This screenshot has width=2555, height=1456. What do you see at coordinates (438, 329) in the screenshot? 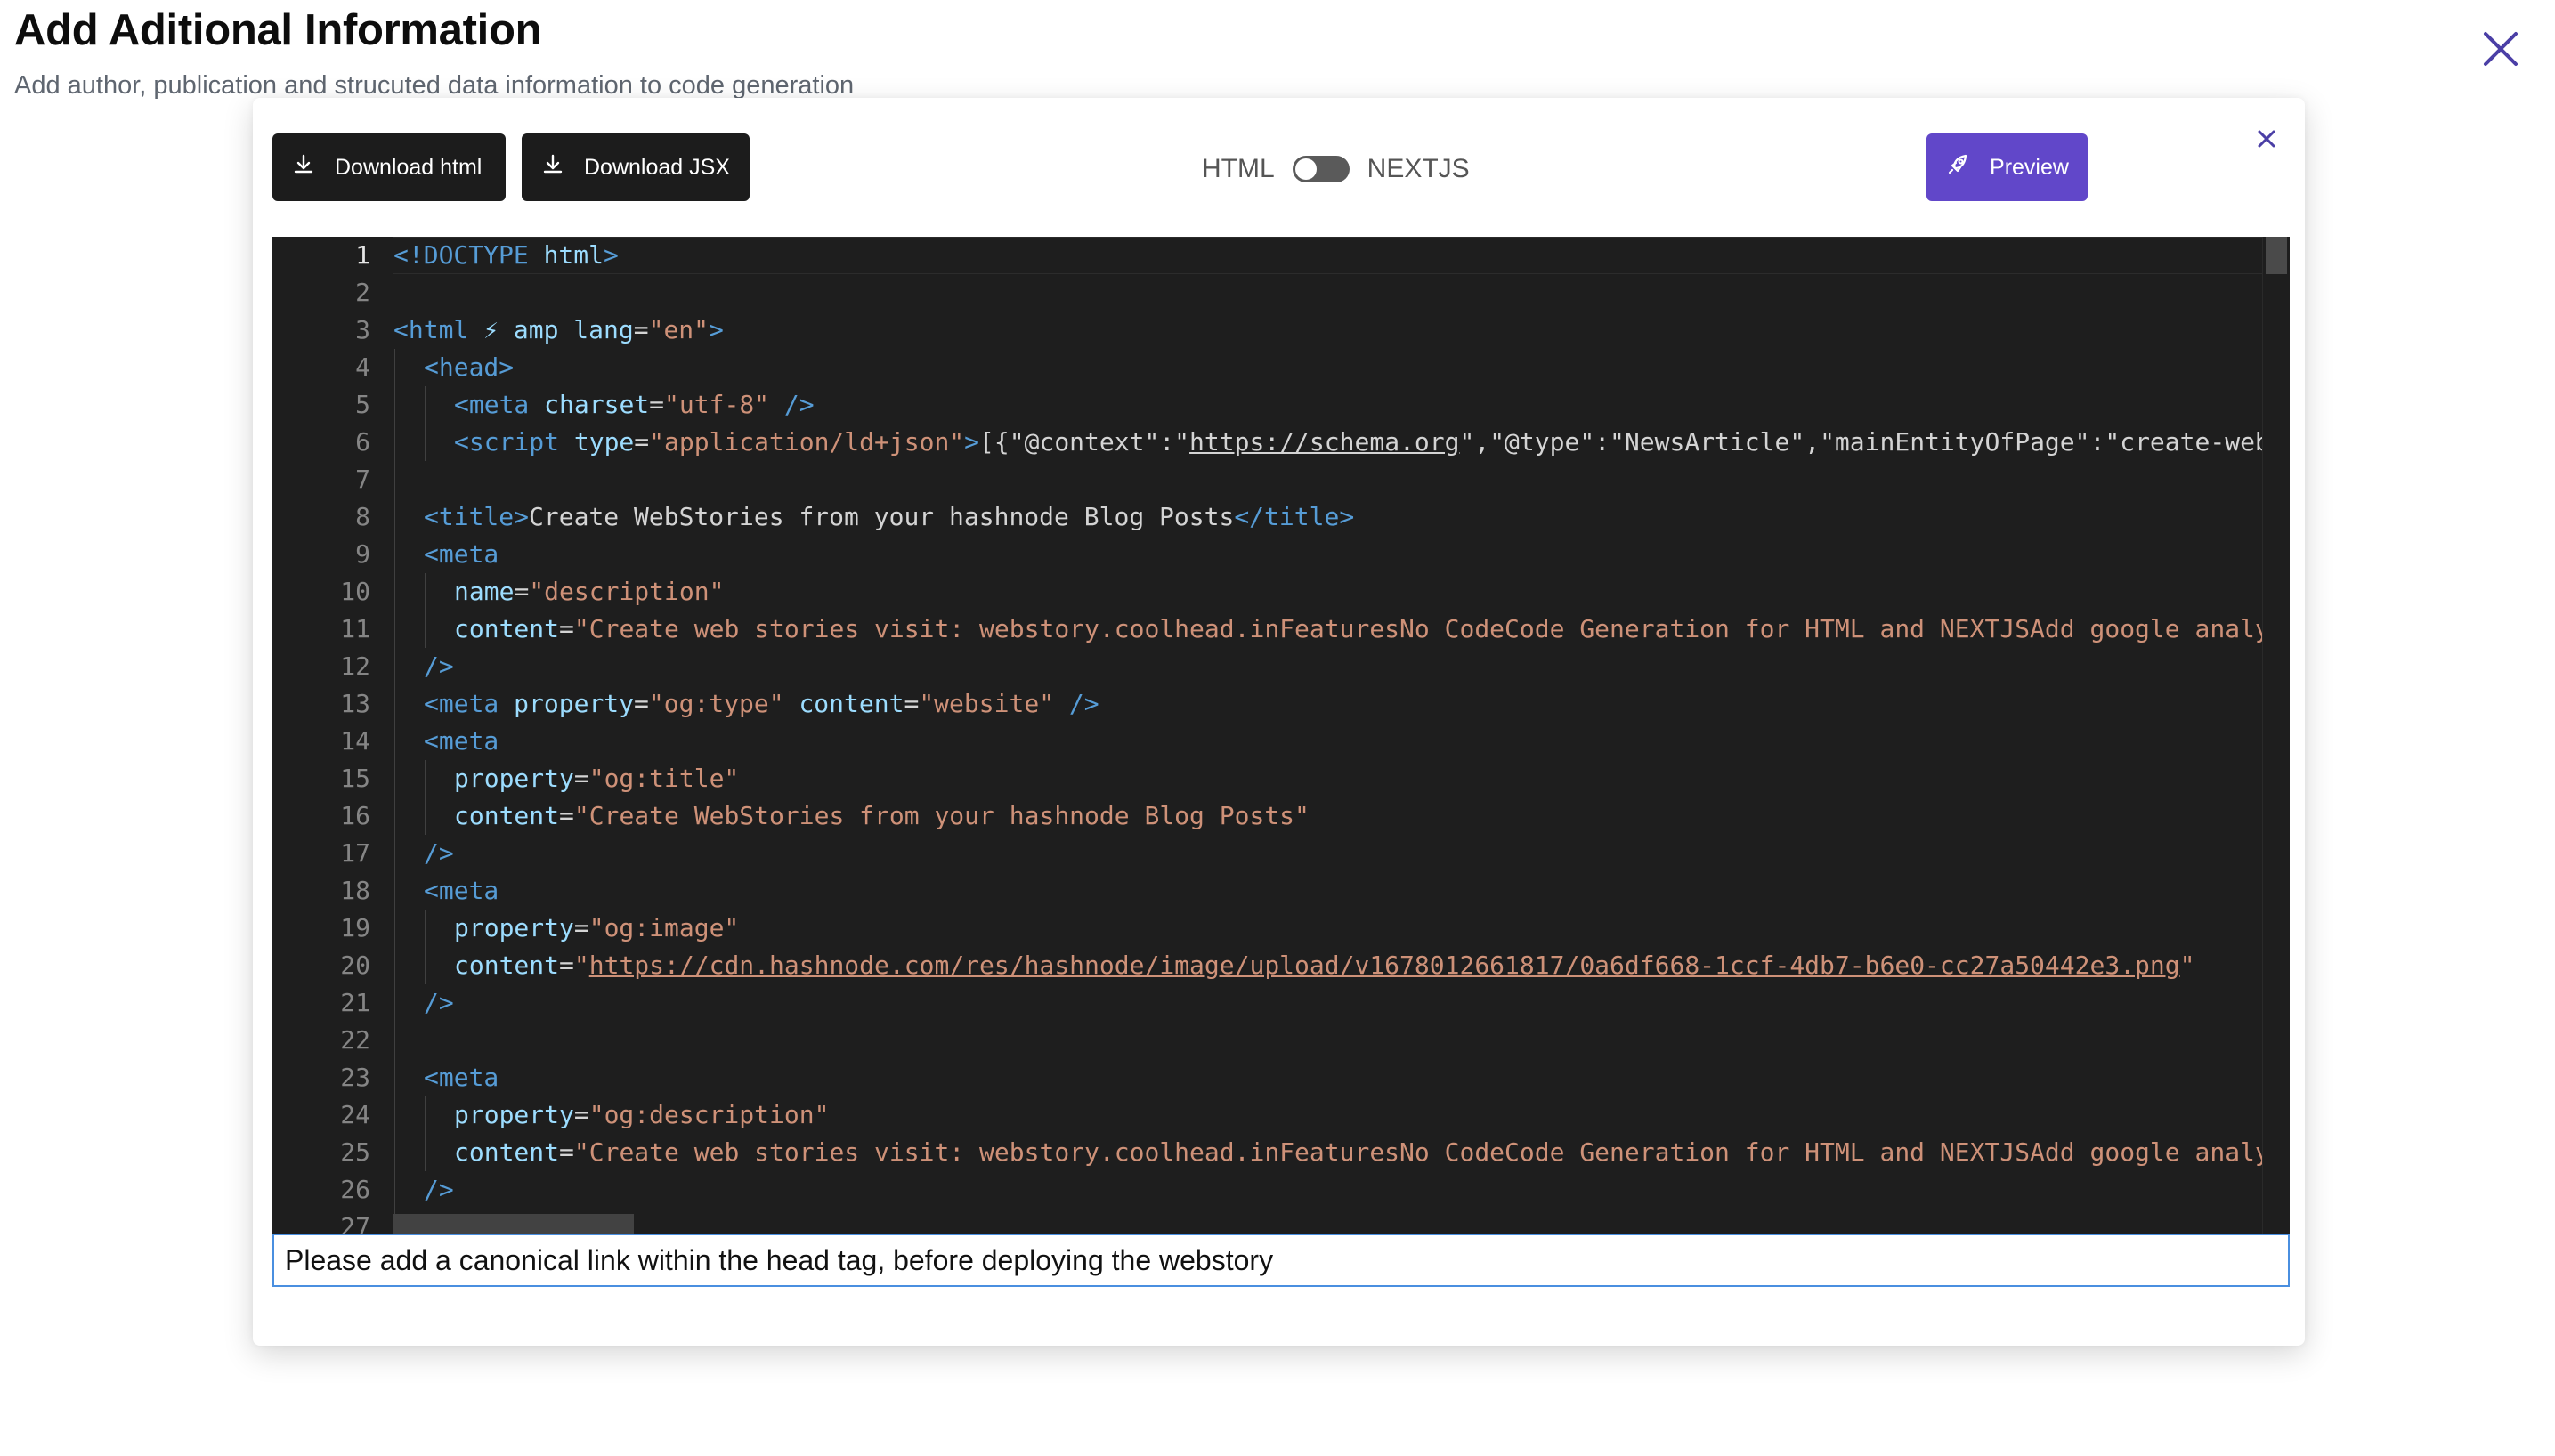
I see `code-token: <html` at bounding box center [438, 329].